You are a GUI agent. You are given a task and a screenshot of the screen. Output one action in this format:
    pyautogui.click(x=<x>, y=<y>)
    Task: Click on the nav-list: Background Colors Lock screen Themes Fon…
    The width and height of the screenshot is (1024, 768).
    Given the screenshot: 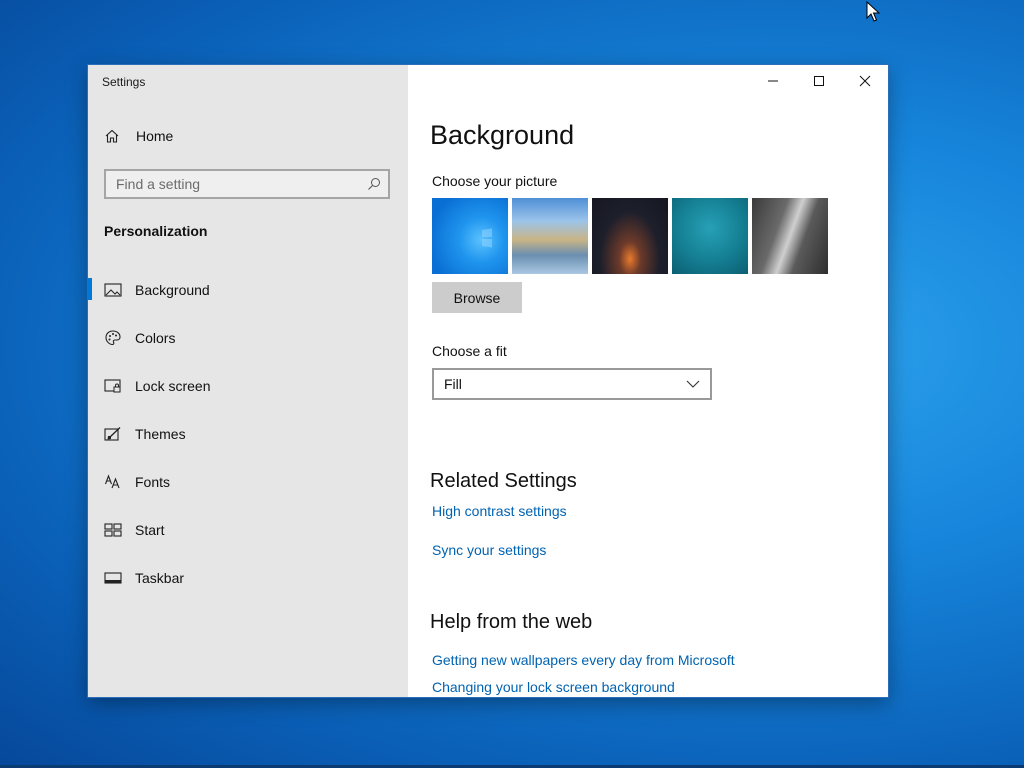 What is the action you would take?
    pyautogui.click(x=248, y=434)
    